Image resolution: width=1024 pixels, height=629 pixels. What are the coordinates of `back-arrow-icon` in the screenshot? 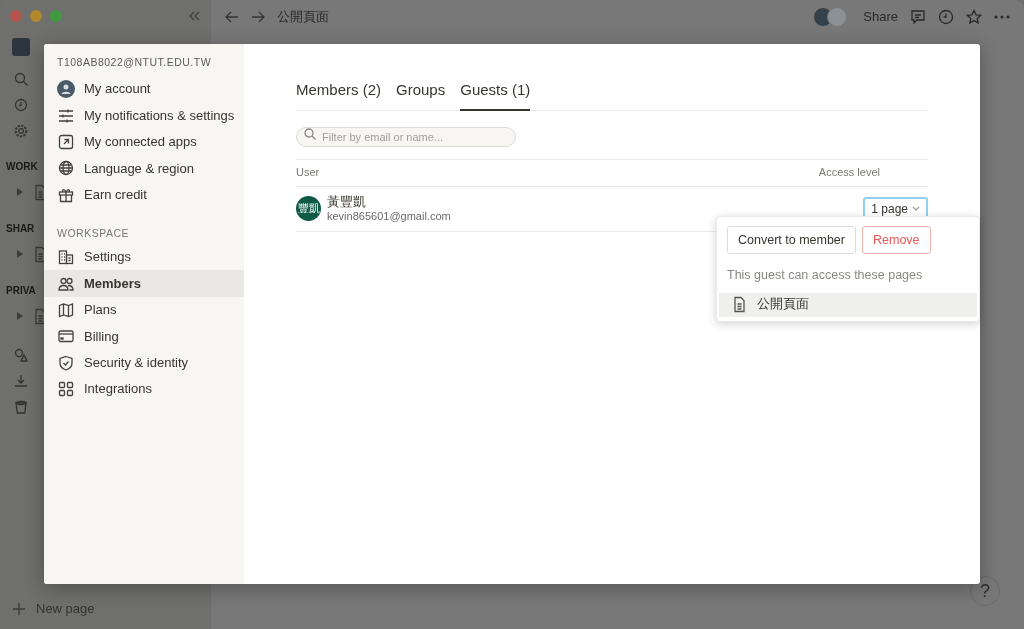 It's located at (232, 16).